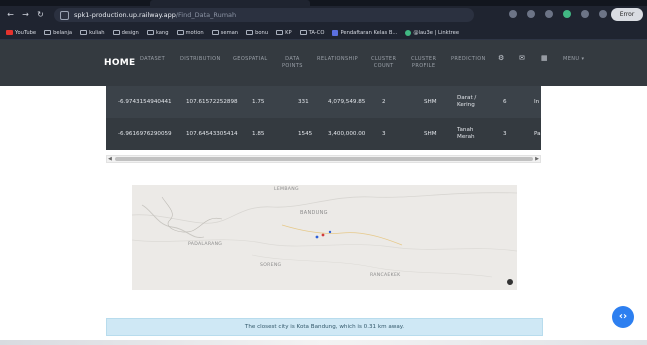 This screenshot has height=345, width=647. What do you see at coordinates (323, 342) in the screenshot?
I see `taskbar-strip` at bounding box center [323, 342].